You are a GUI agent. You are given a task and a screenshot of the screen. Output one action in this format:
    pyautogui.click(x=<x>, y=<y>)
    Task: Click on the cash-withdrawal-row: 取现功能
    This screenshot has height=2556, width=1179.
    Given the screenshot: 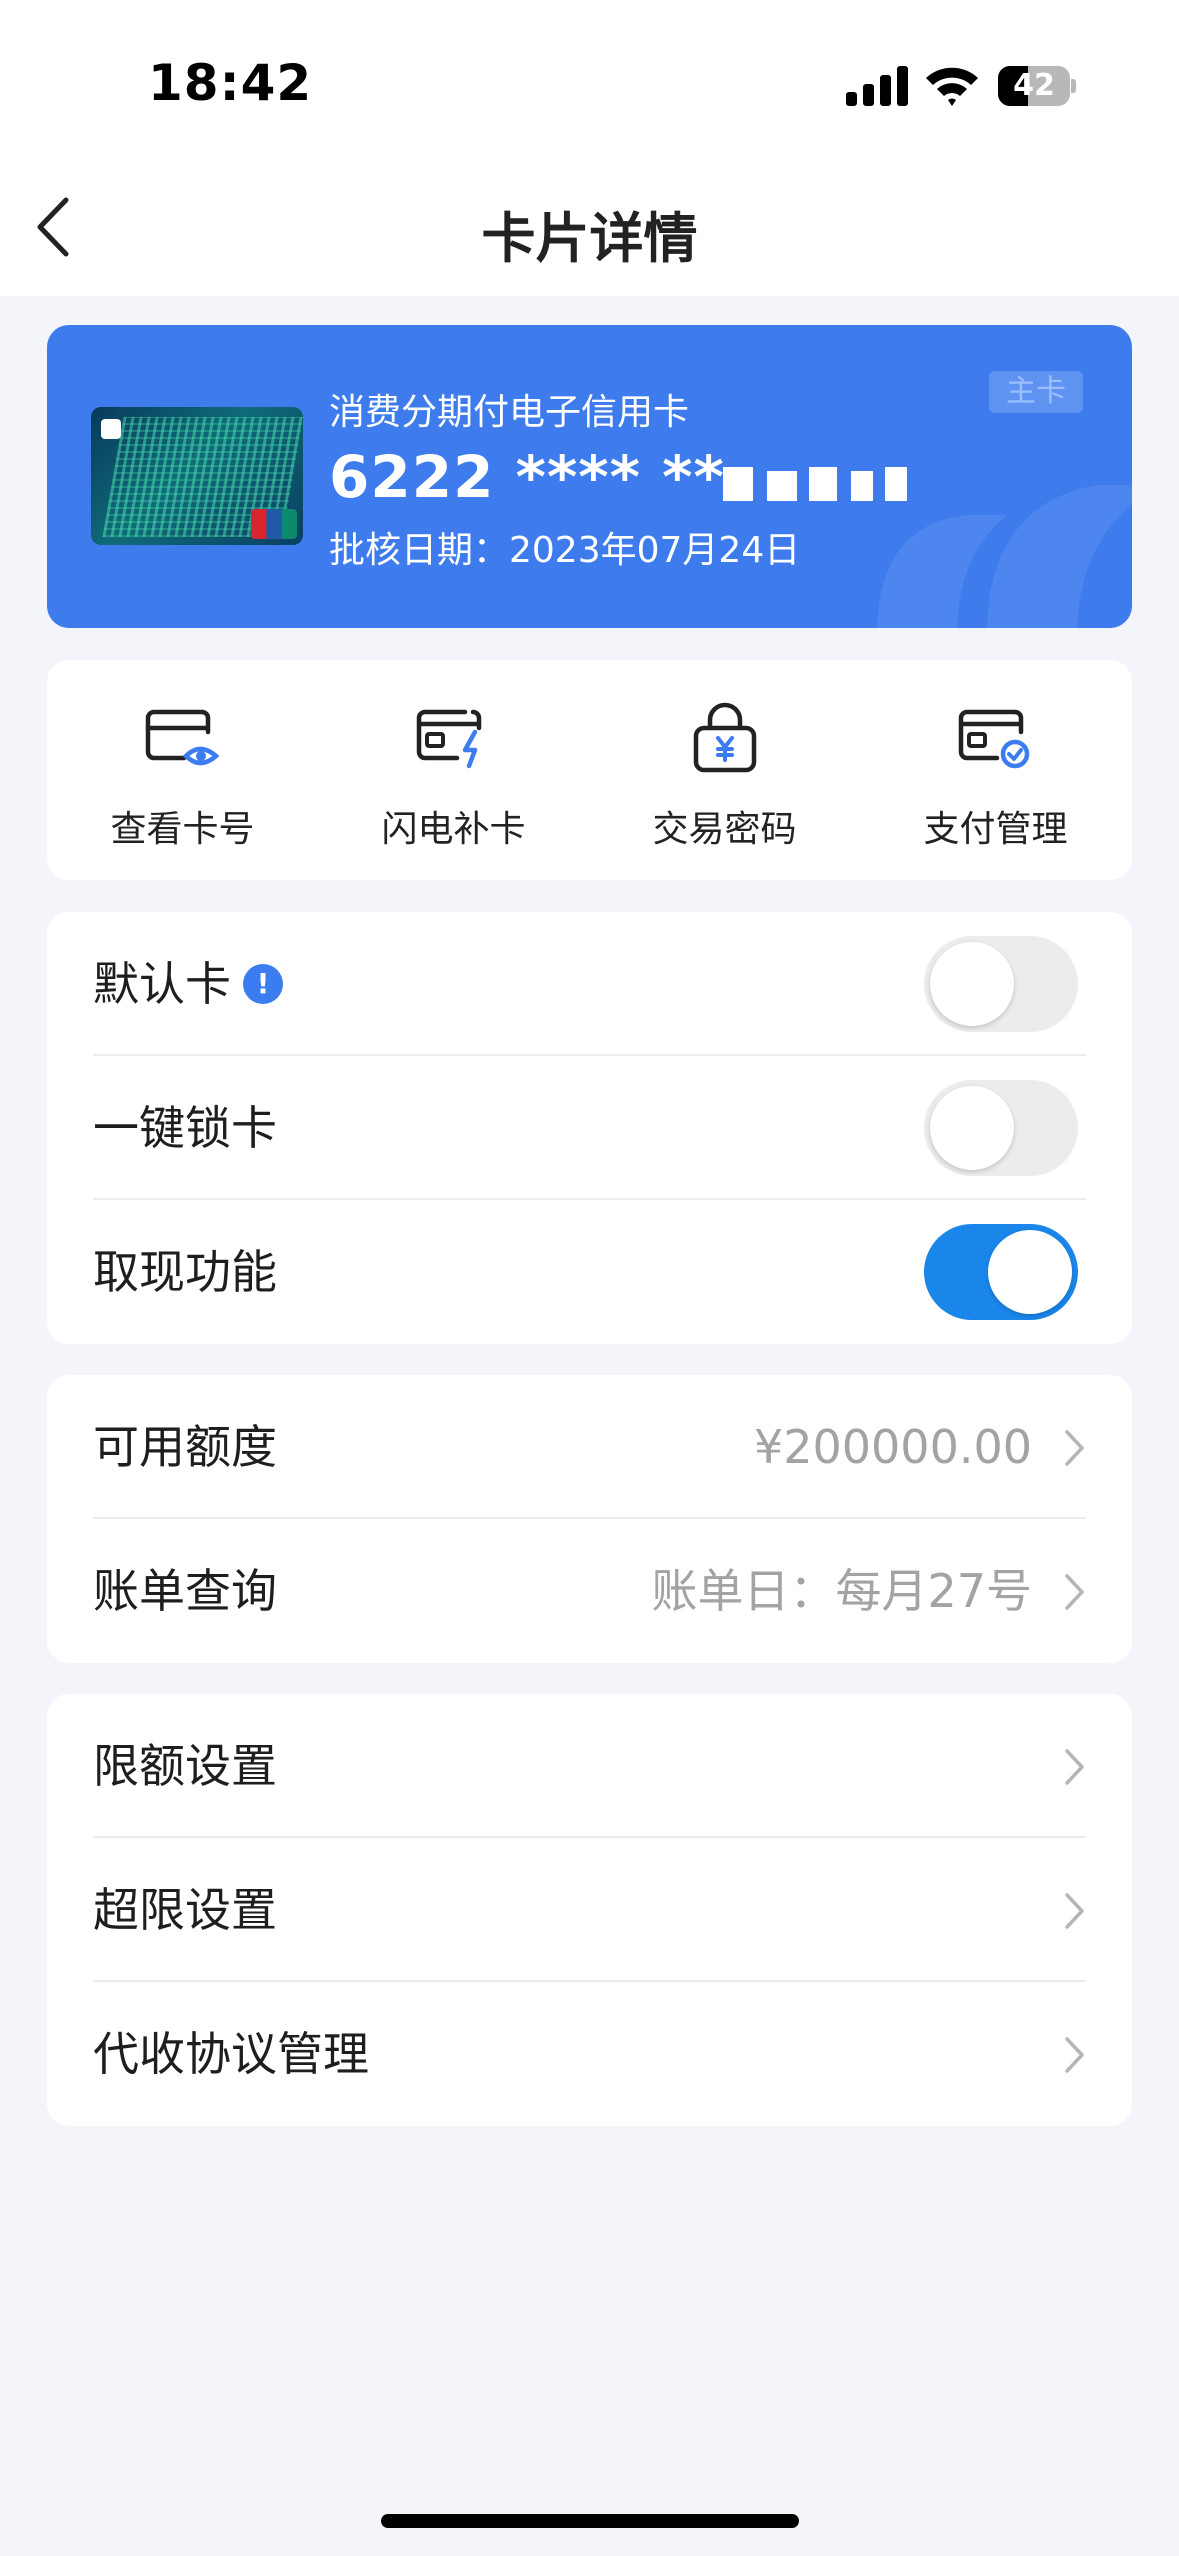 What is the action you would take?
    pyautogui.click(x=589, y=1272)
    